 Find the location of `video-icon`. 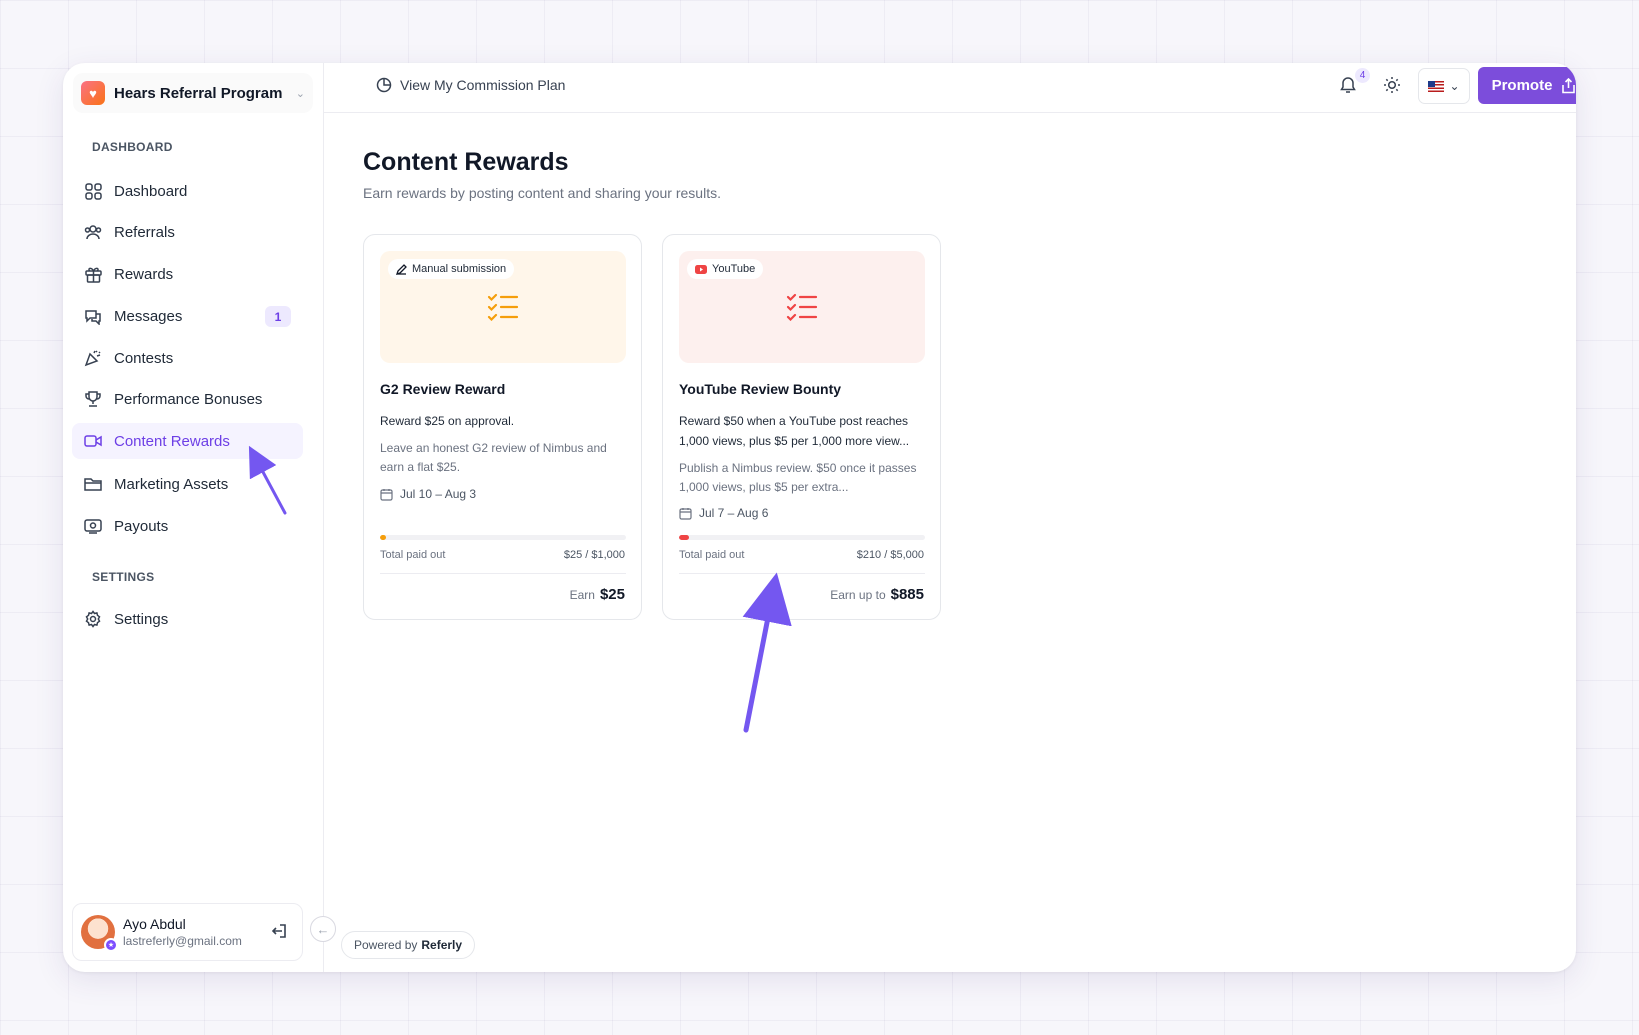

video-icon is located at coordinates (93, 441).